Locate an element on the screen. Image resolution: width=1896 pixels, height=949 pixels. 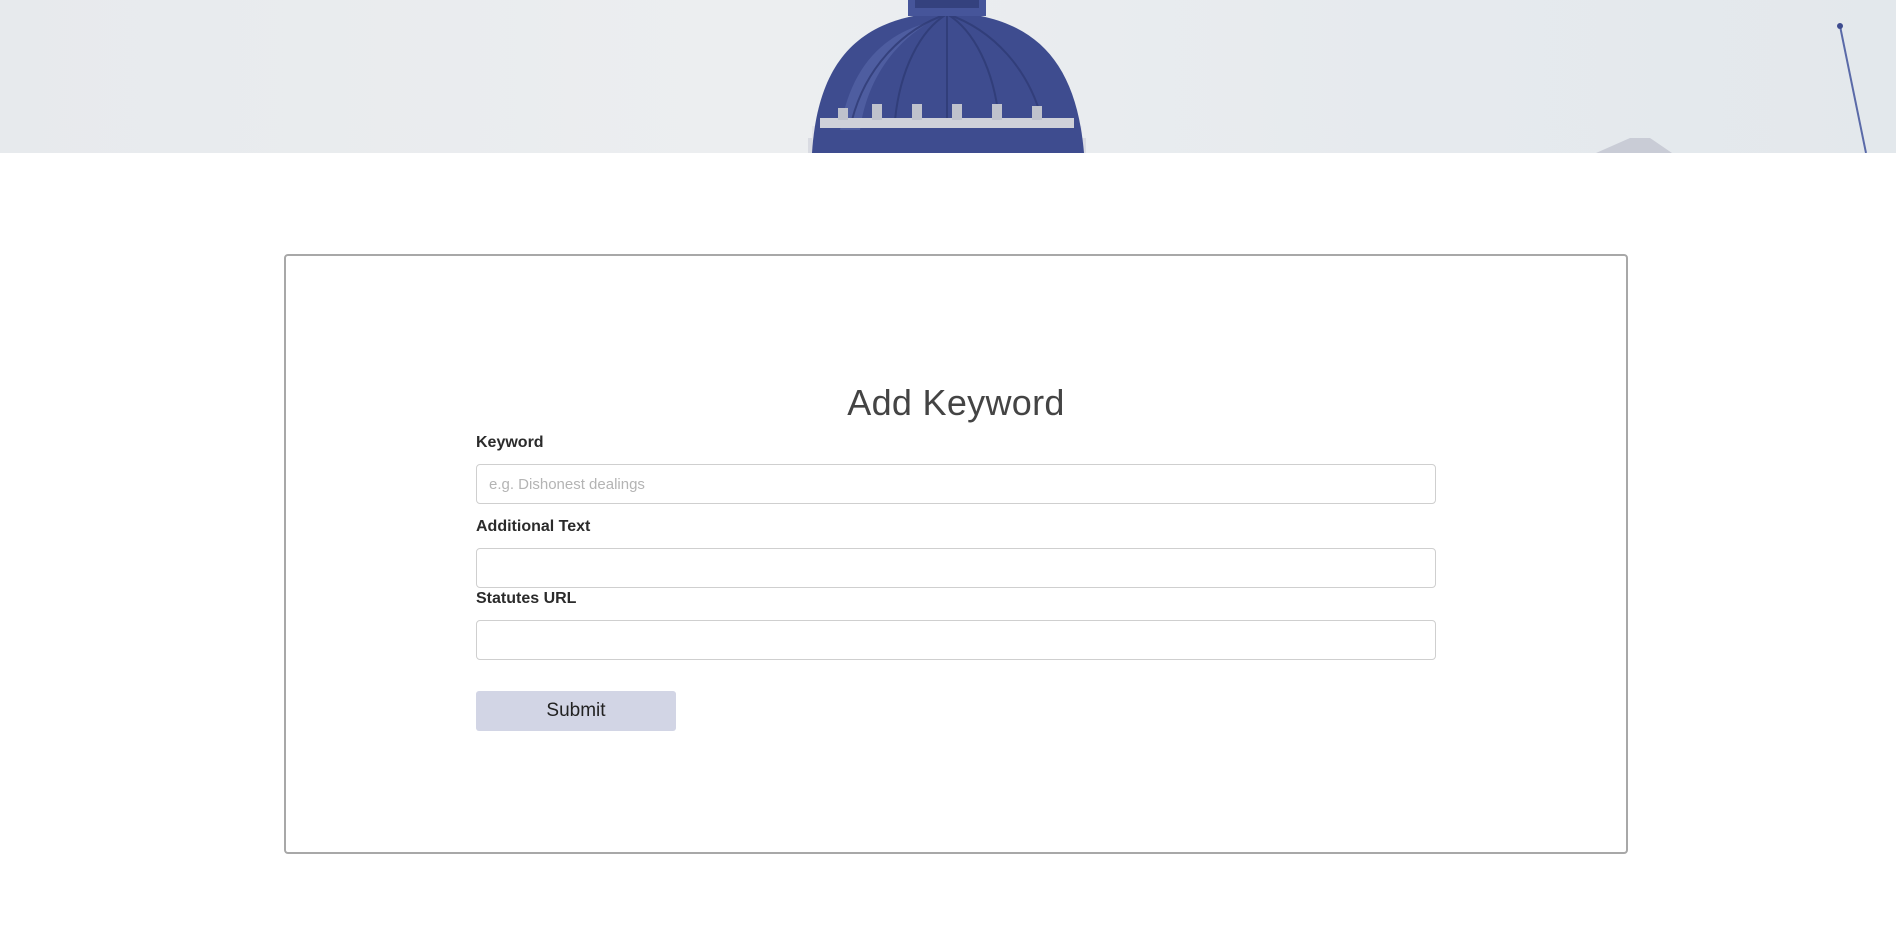
page-title: Add Keyword is located at coordinates (956, 402).